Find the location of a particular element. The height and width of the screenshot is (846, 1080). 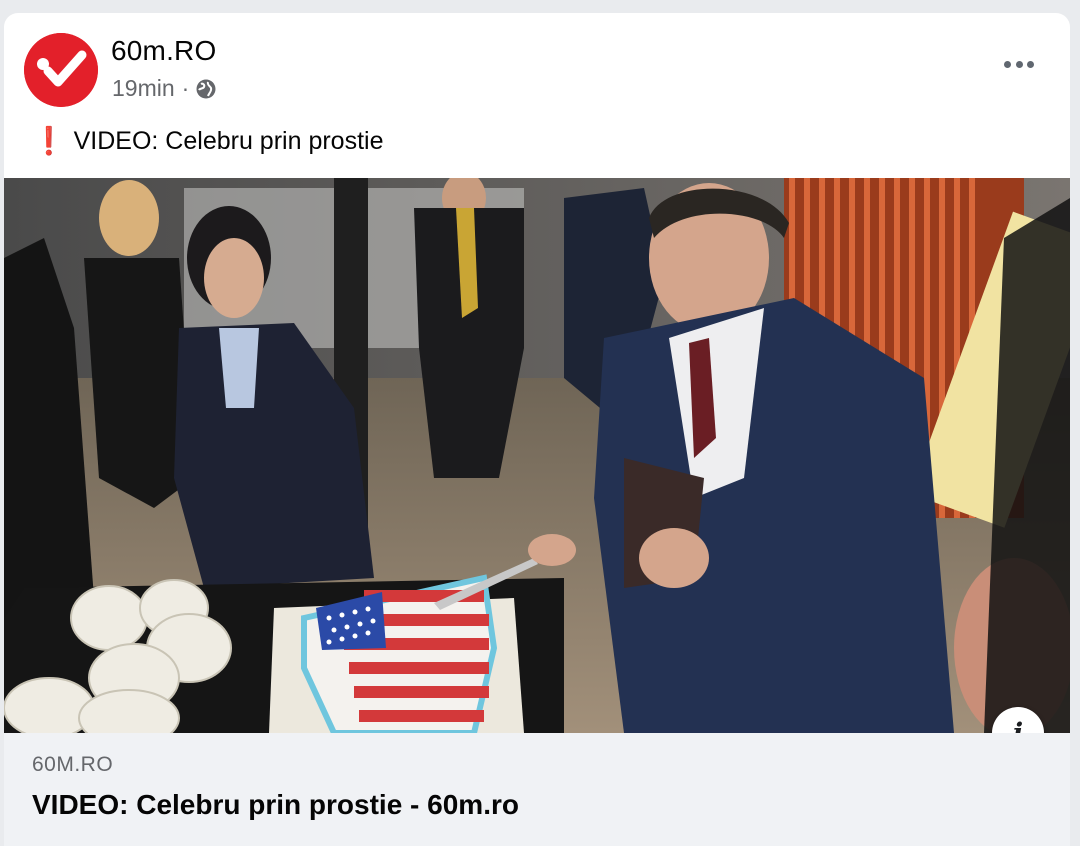

link-domain: 60M.RO is located at coordinates (73, 764).